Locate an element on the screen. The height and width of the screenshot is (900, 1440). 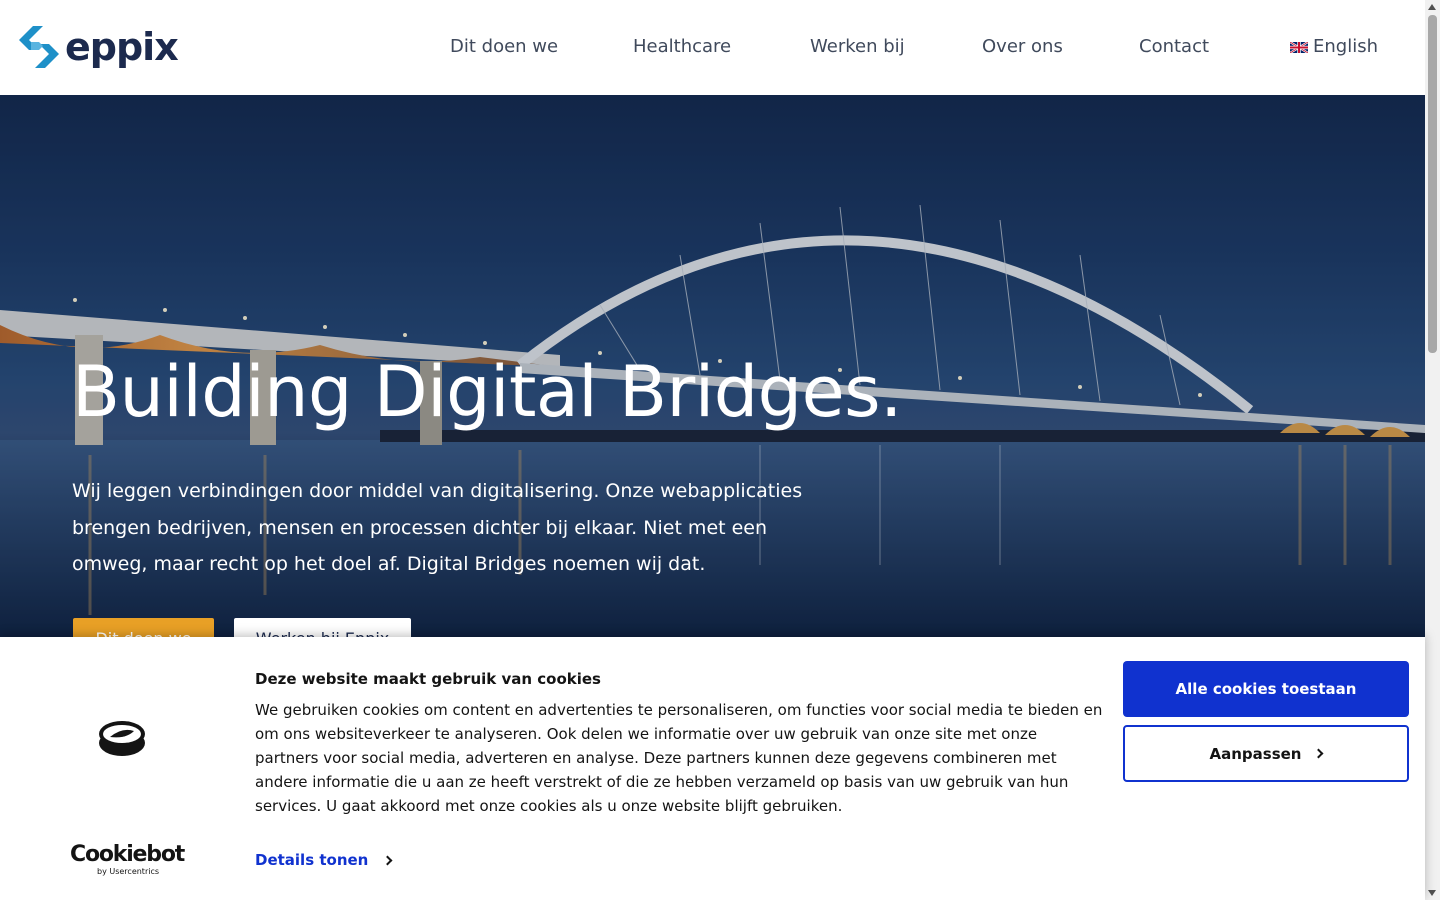
scroll-thumb is located at coordinates (1432, 184).